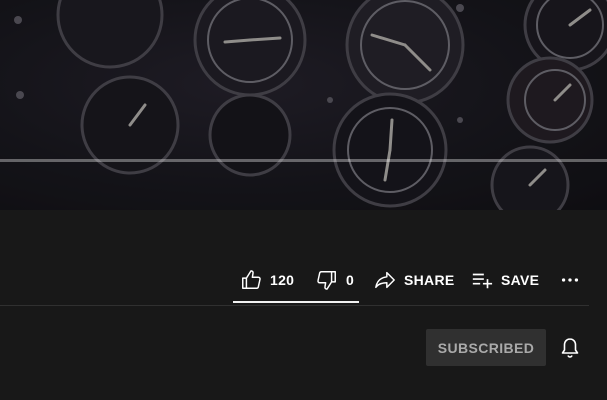 The image size is (607, 400). I want to click on like-ratio-bar, so click(296, 302).